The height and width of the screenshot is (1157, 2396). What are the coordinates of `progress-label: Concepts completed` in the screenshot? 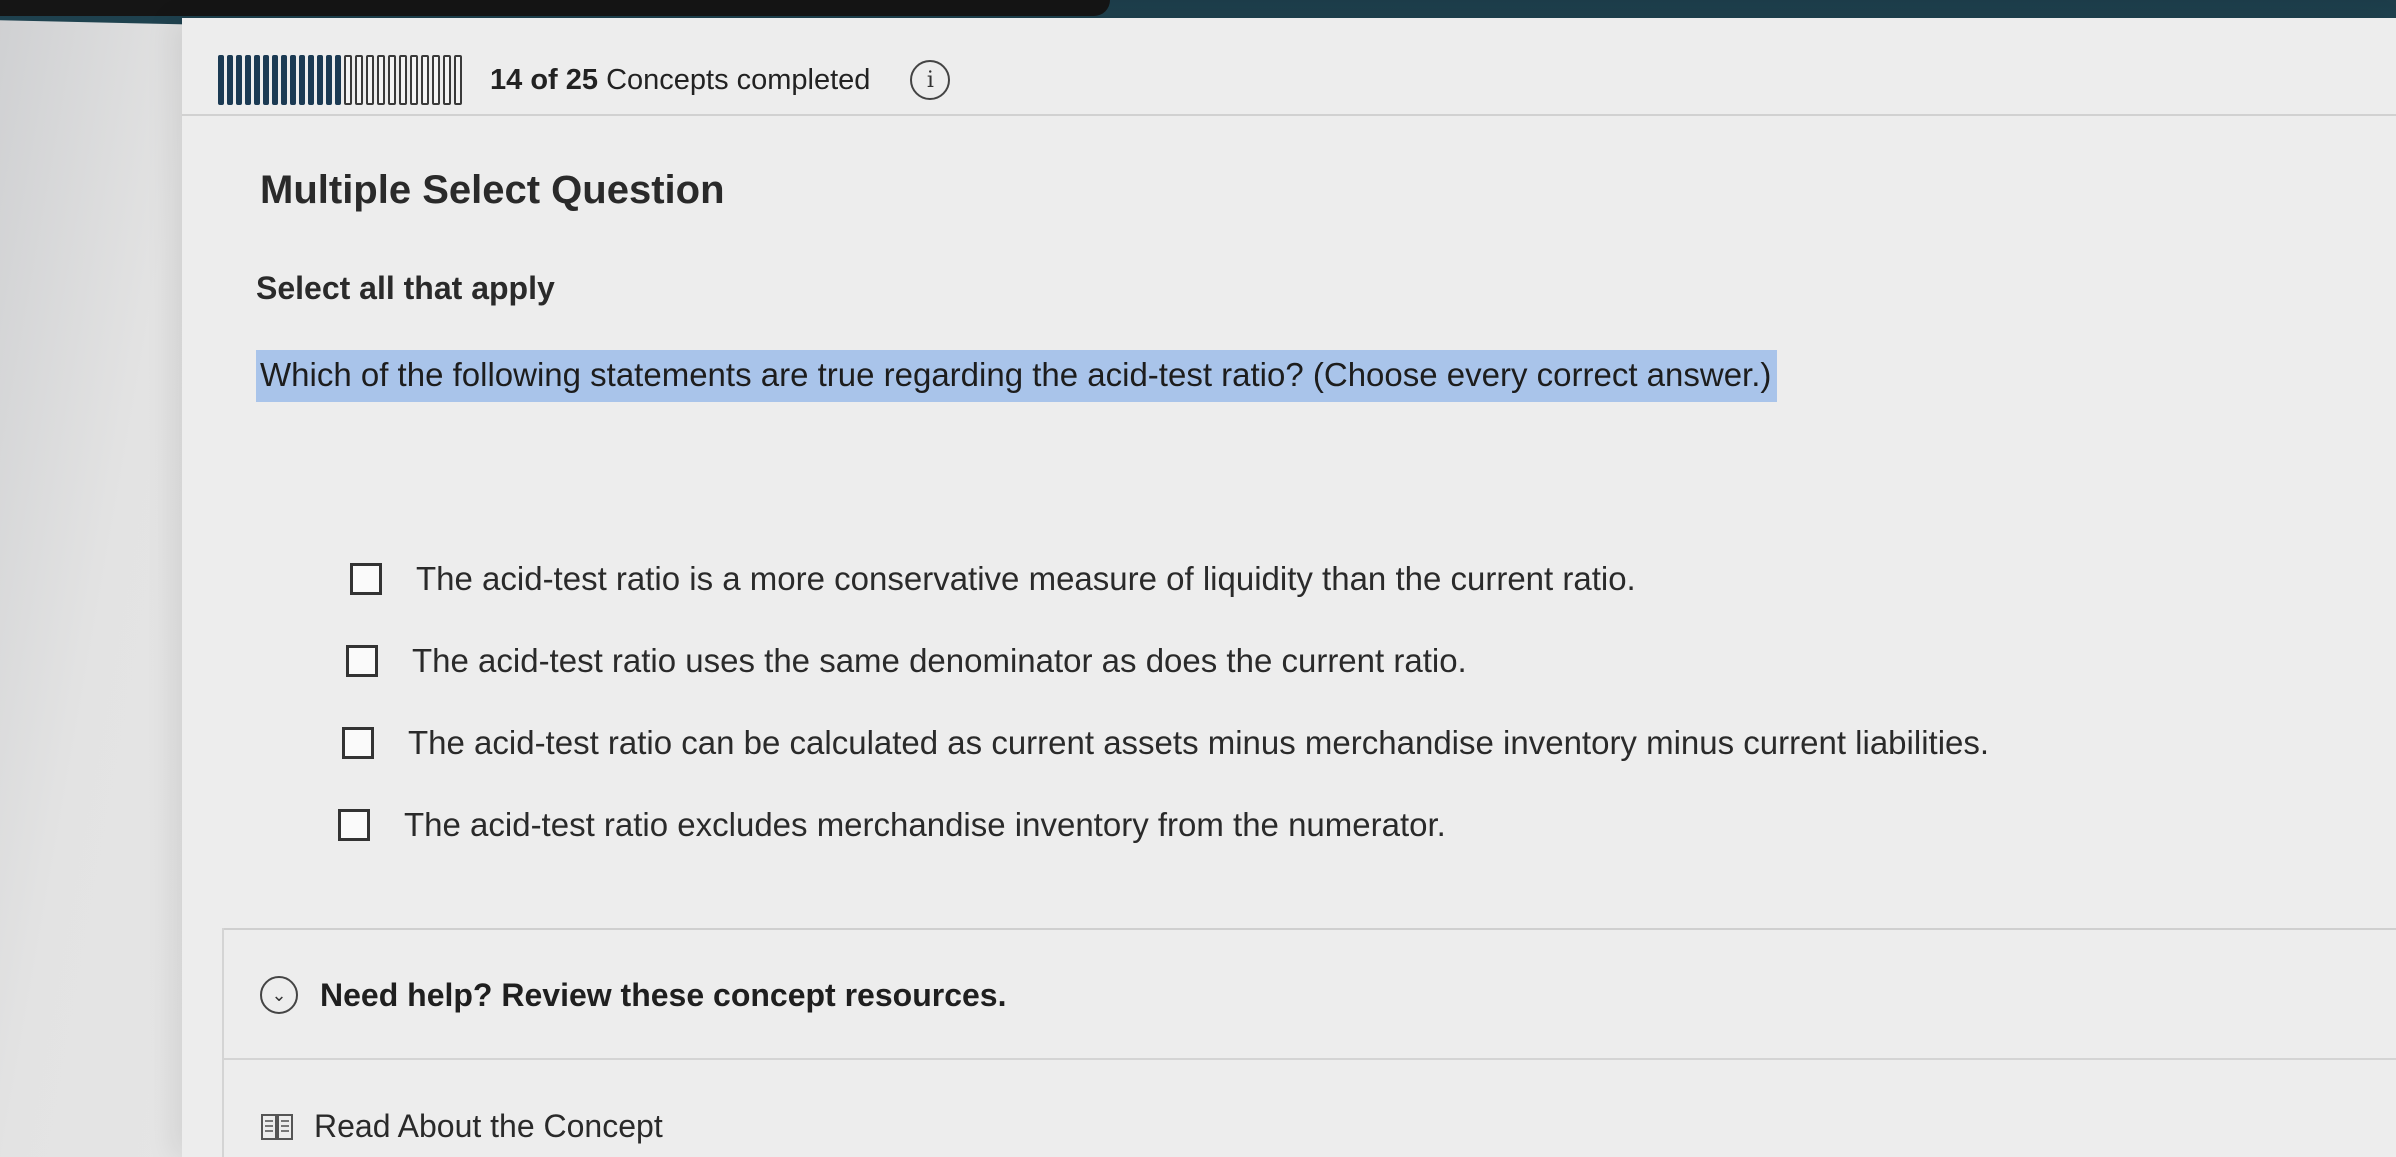 It's located at (738, 79).